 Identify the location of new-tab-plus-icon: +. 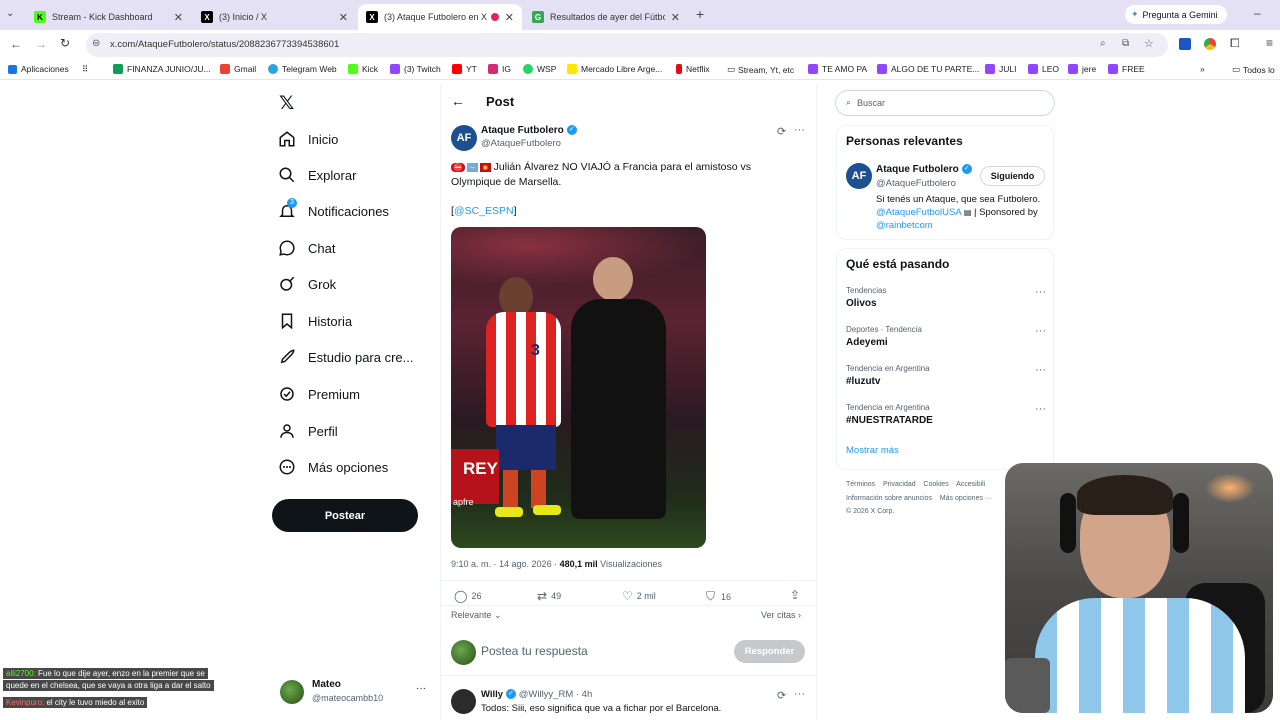
(700, 14).